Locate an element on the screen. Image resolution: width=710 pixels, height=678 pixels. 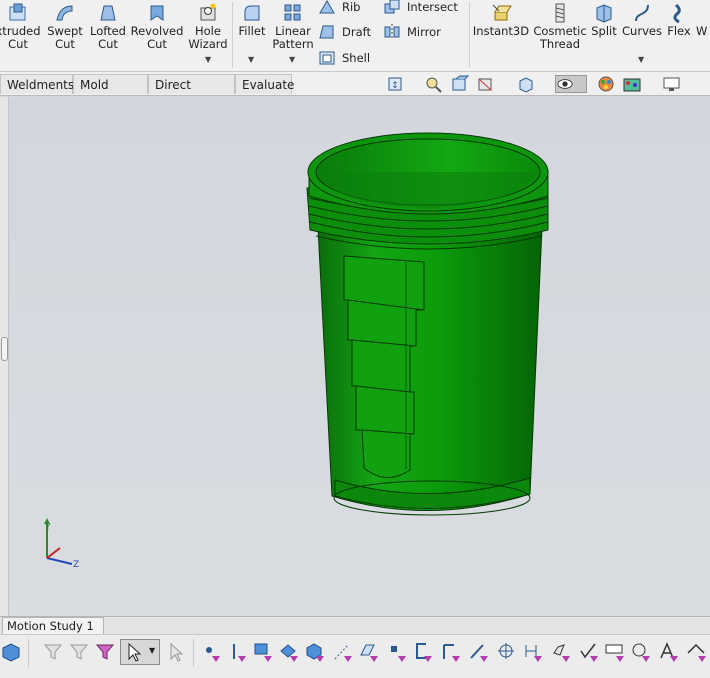
linear-pattern-button: Linear Pattern is located at coordinates (293, 26).